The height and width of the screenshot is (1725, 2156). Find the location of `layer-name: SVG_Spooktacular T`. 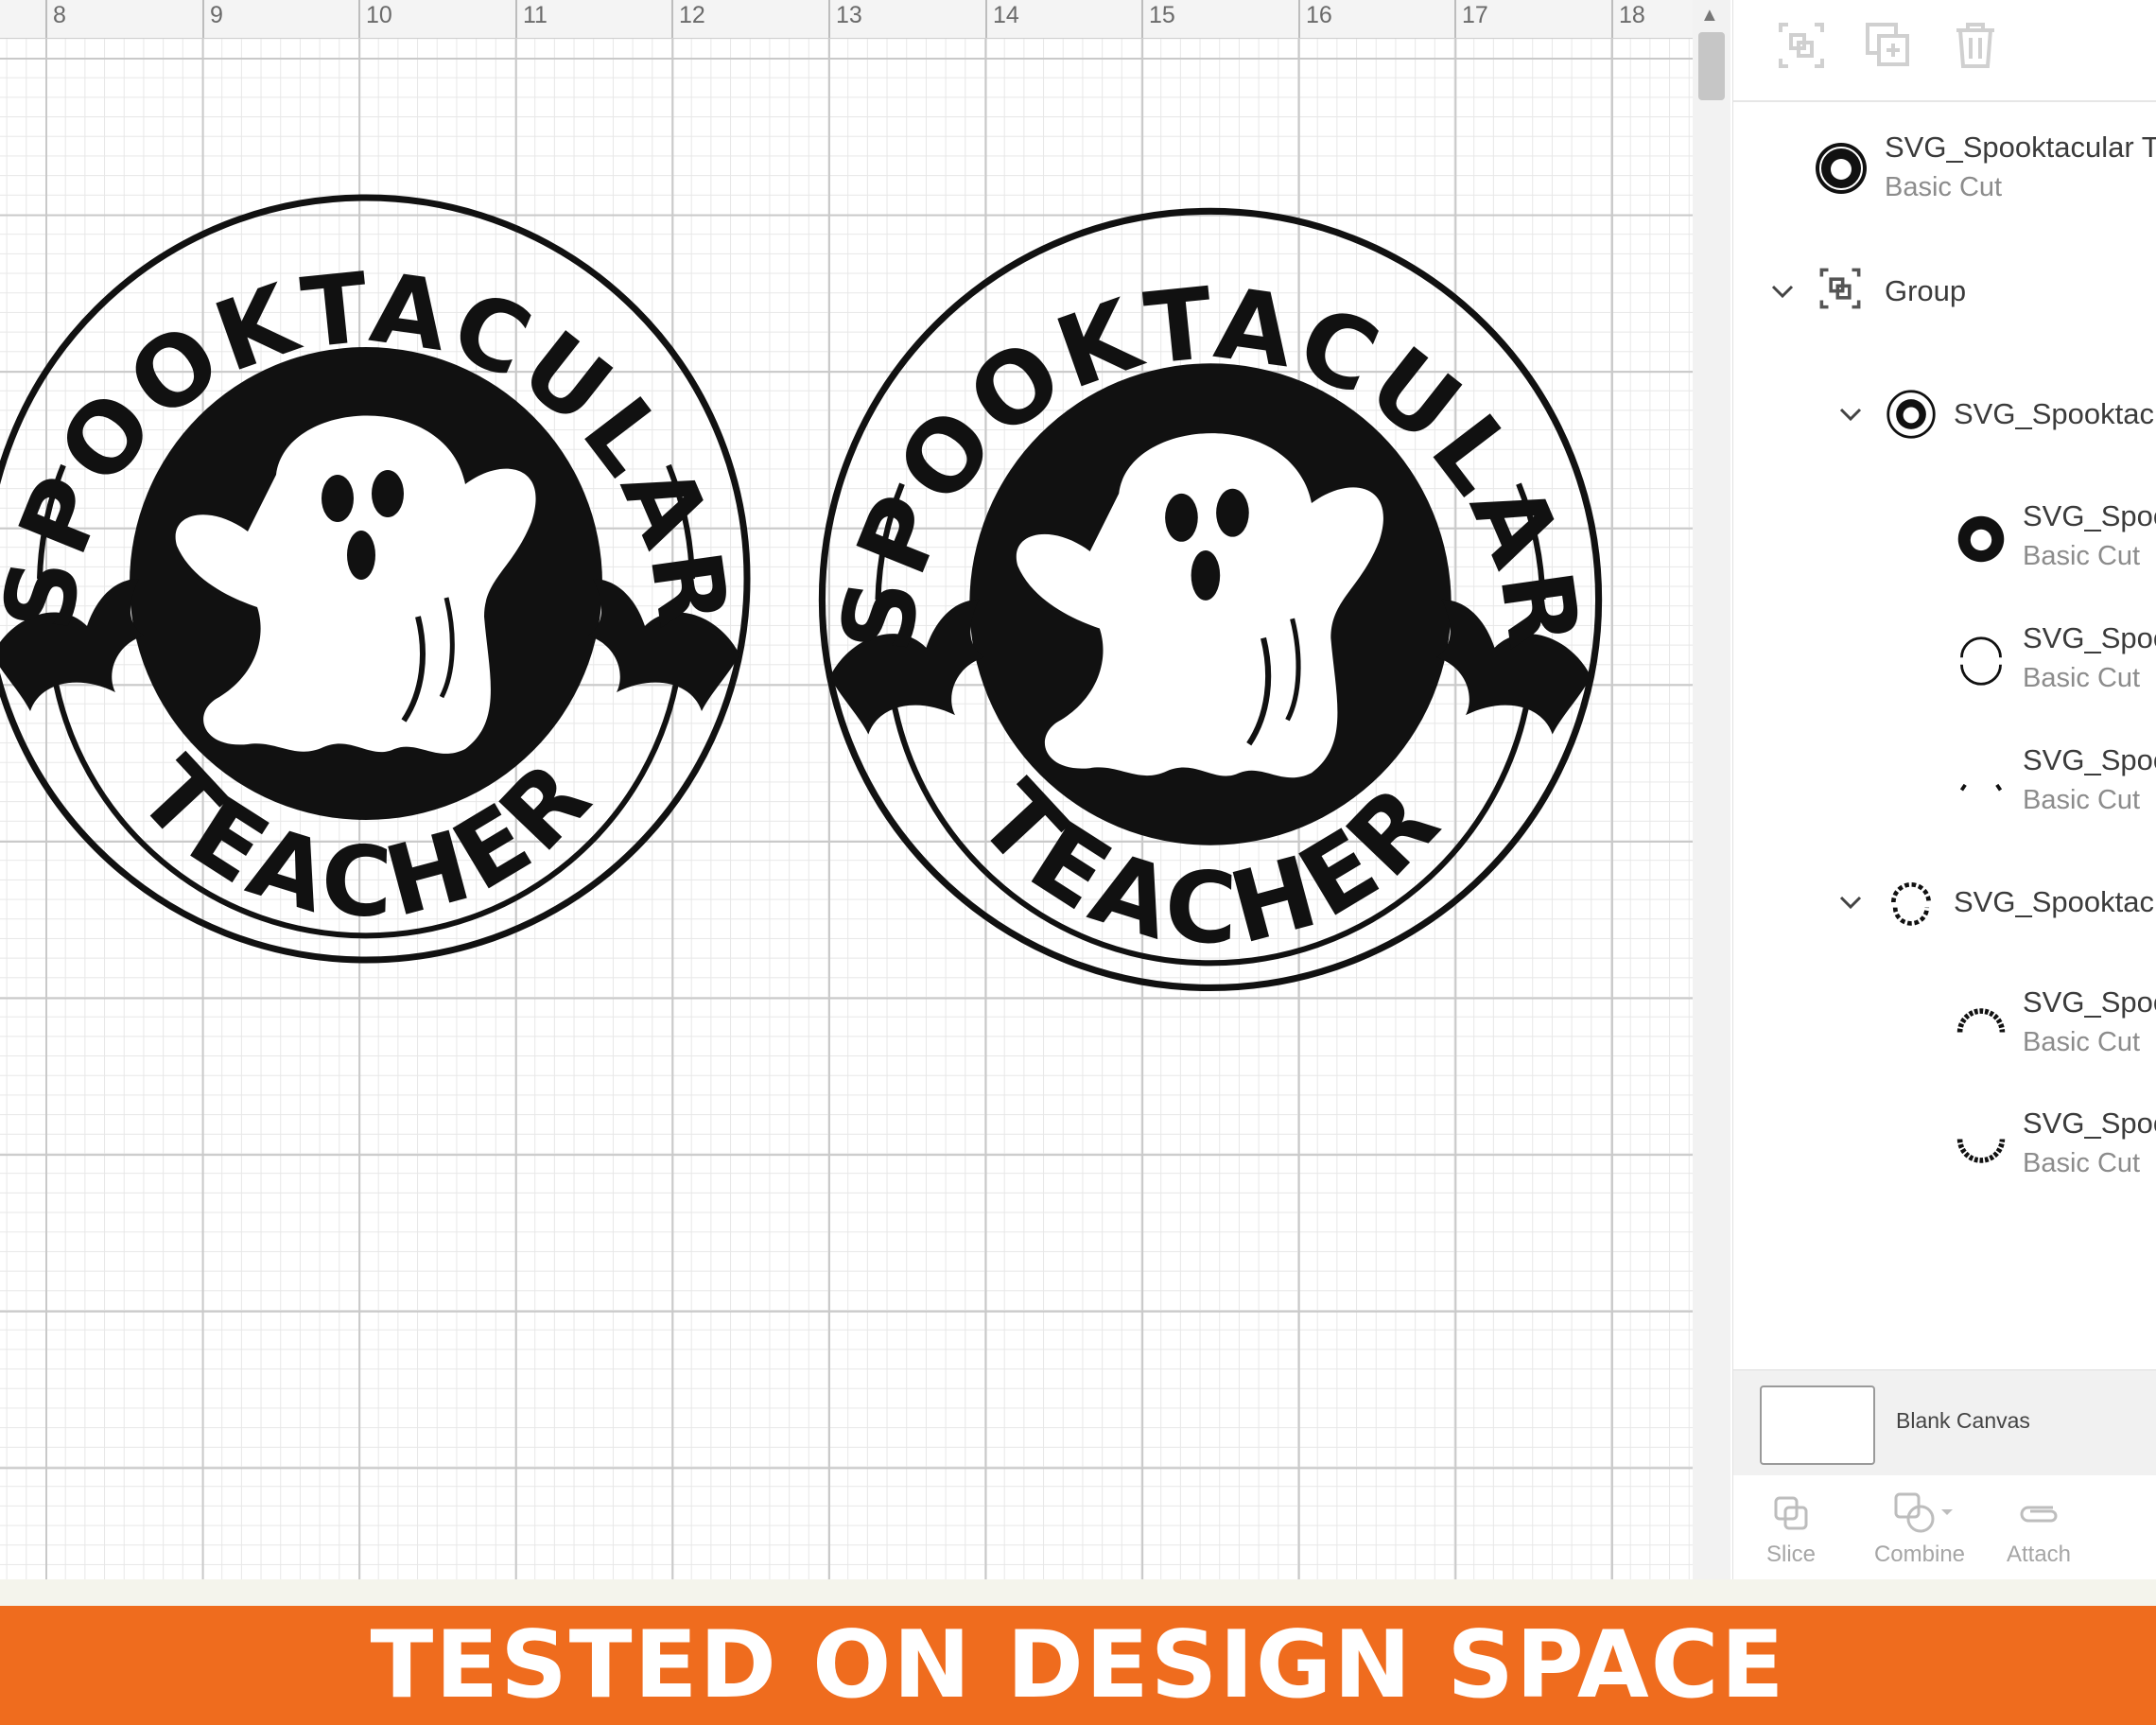

layer-name: SVG_Spooktacular T is located at coordinates (2021, 147).